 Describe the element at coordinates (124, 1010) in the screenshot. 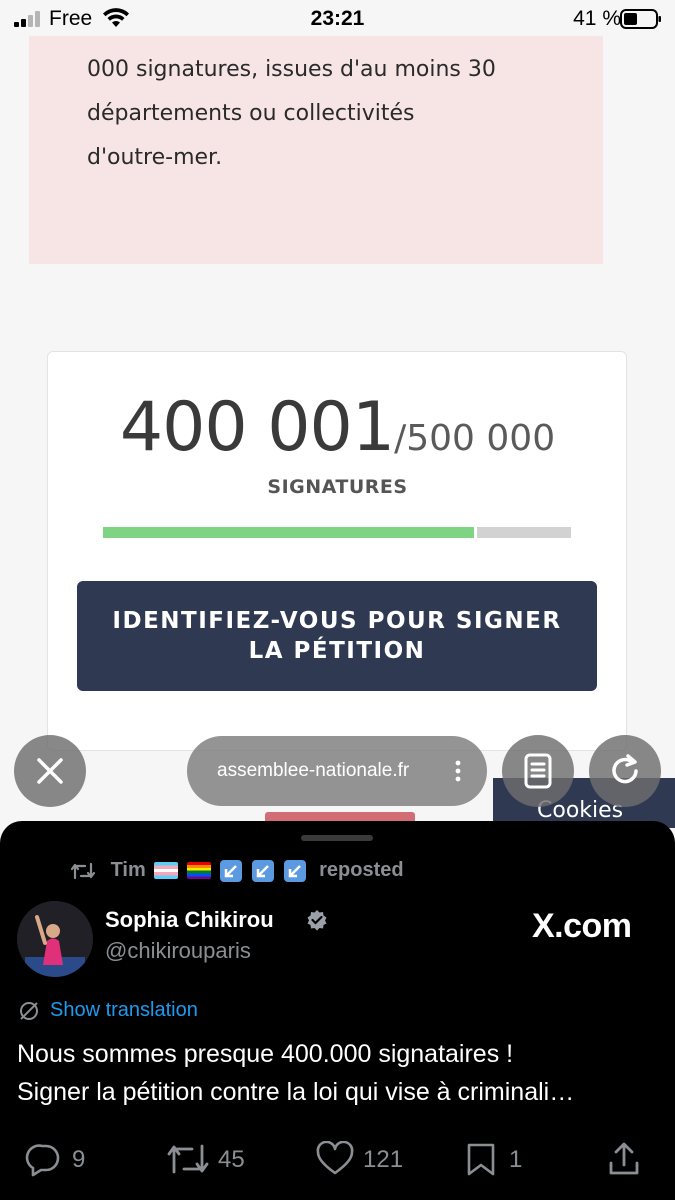

I see `show-translation-label: Show translation` at that location.